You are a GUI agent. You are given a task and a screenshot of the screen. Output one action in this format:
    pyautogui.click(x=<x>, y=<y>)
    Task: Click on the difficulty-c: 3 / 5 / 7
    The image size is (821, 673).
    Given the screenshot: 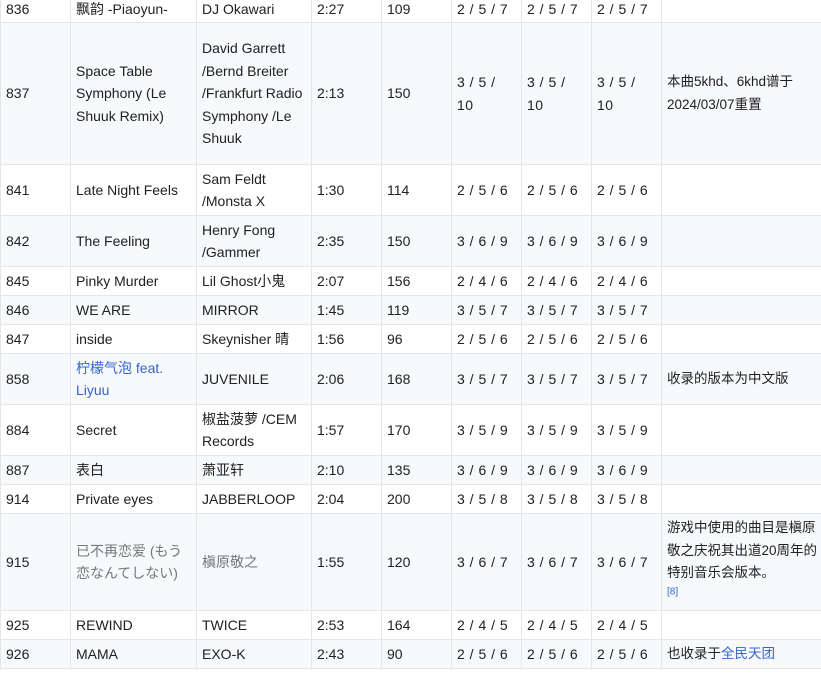 What is the action you would take?
    pyautogui.click(x=626, y=379)
    